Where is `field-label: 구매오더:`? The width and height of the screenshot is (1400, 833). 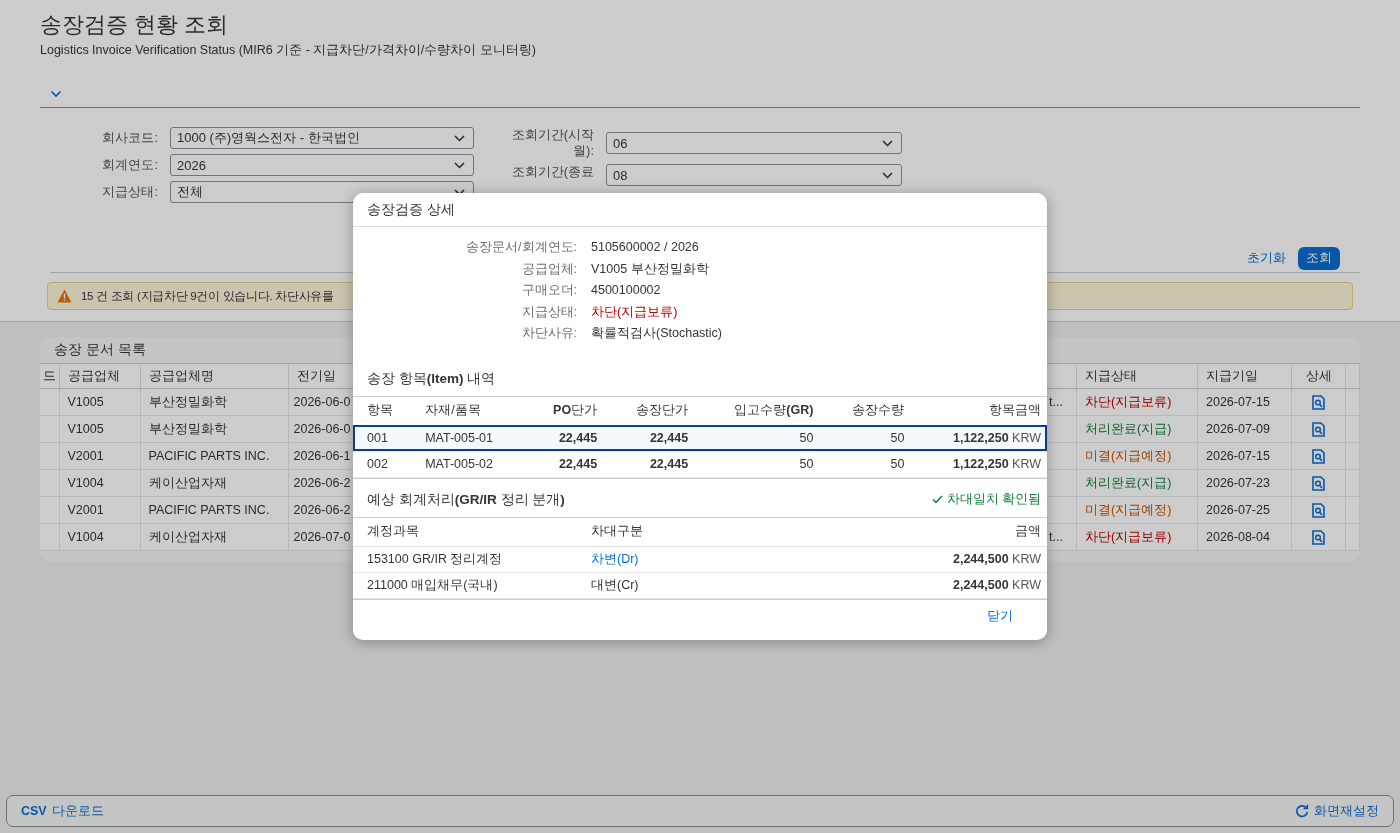 field-label: 구매오더: is located at coordinates (548, 290).